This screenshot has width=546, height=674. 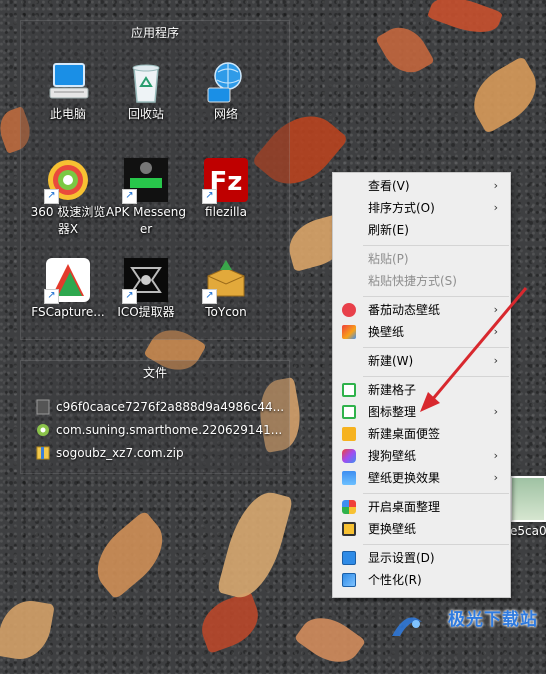 I want to click on watermark-logo-icon, so click(x=407, y=626).